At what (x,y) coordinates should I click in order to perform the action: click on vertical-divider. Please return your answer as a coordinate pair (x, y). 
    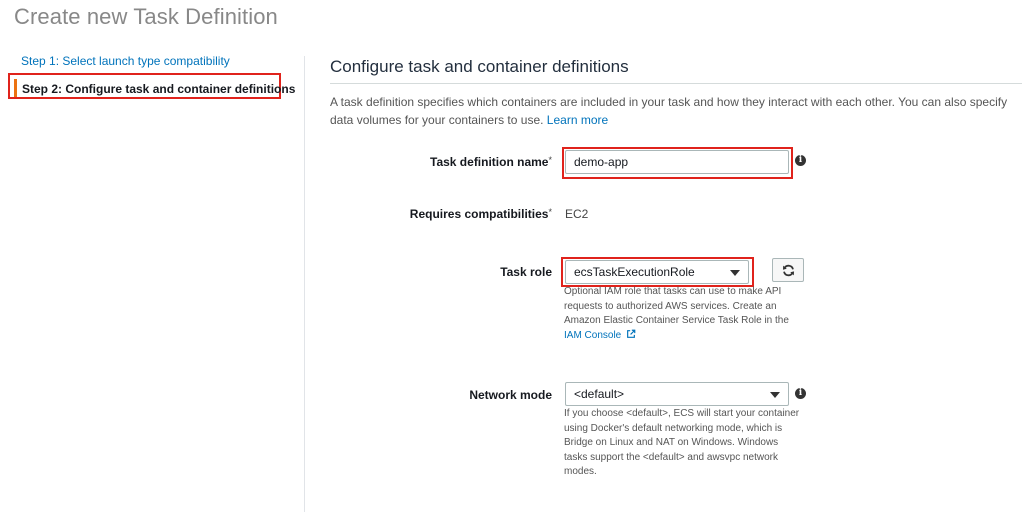
    Looking at the image, I should click on (304, 284).